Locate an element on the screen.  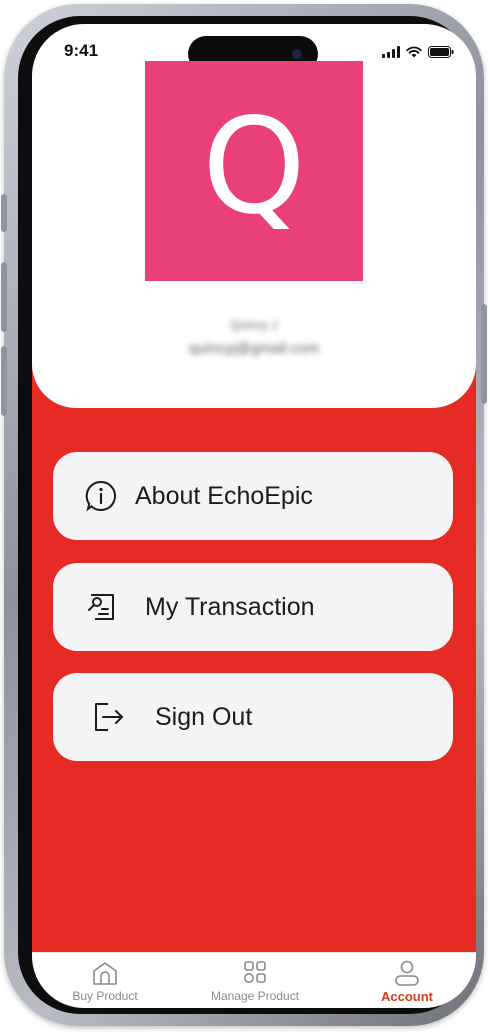
my-transaction-button-label: My Transaction is located at coordinates (230, 607).